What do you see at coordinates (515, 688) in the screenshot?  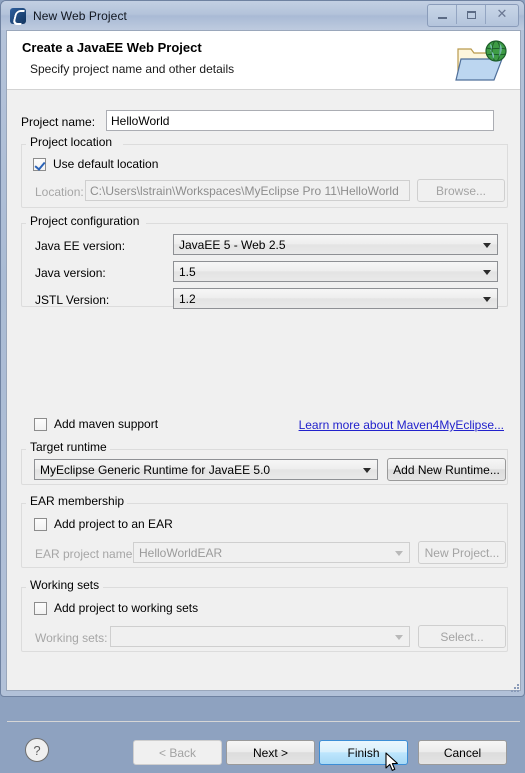 I see `resize-grip` at bounding box center [515, 688].